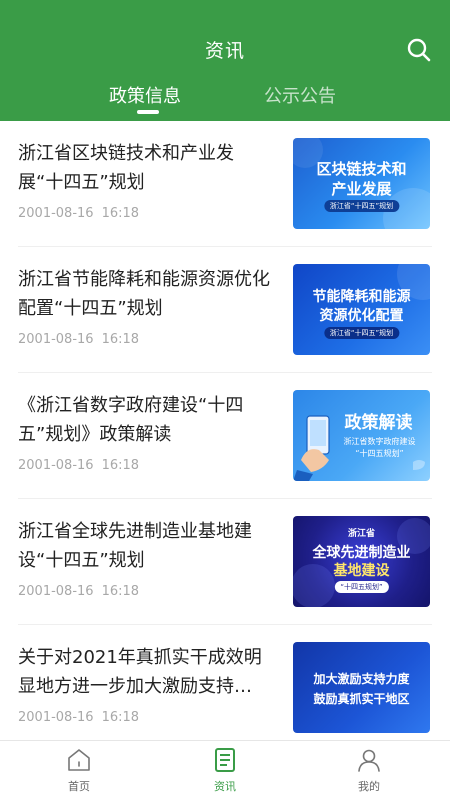 This screenshot has height=800, width=450. Describe the element at coordinates (369, 760) in the screenshot. I see `user-icon` at that location.